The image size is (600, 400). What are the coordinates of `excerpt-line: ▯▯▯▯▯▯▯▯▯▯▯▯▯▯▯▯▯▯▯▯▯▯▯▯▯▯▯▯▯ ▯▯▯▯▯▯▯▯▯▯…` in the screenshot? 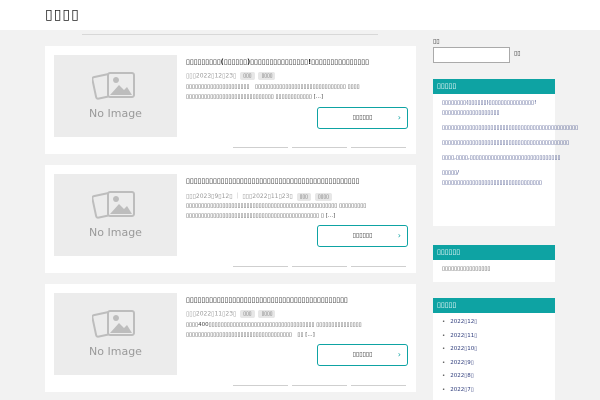 It's located at (255, 97).